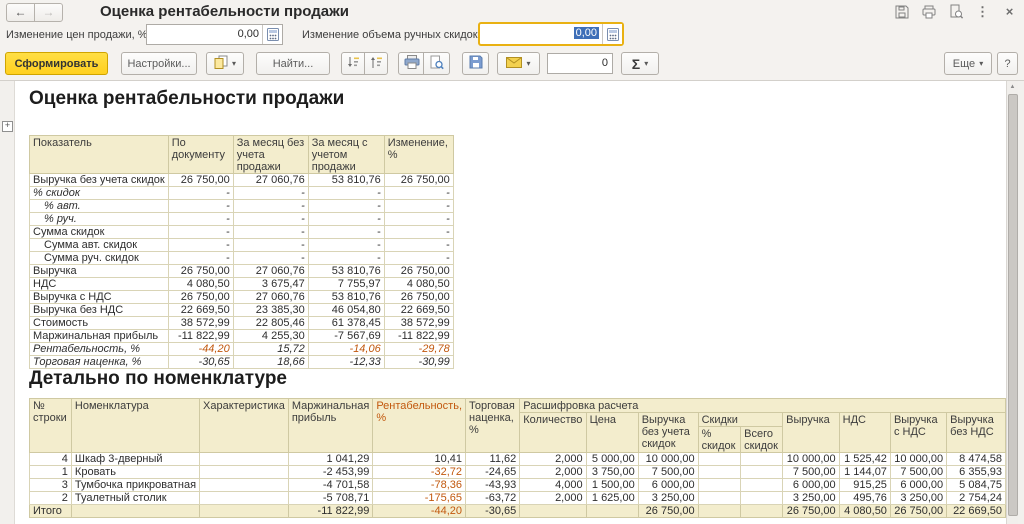  Describe the element at coordinates (99, 271) in the screenshot. I see `cell: Выручка` at that location.